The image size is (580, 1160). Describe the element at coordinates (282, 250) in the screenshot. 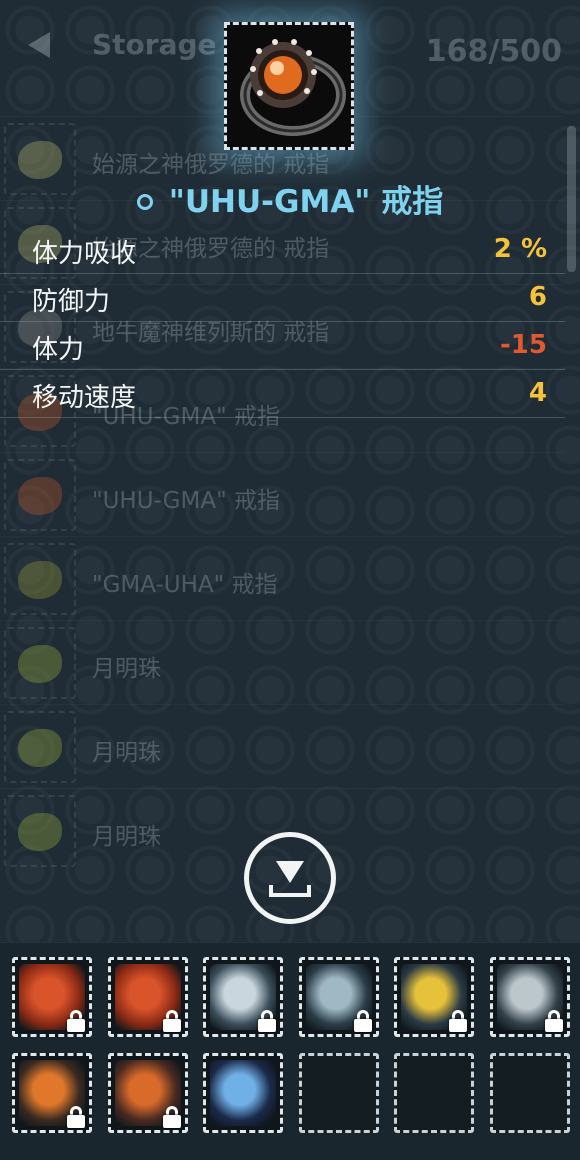

I see `stat-row: 体力吸收 2 %` at that location.